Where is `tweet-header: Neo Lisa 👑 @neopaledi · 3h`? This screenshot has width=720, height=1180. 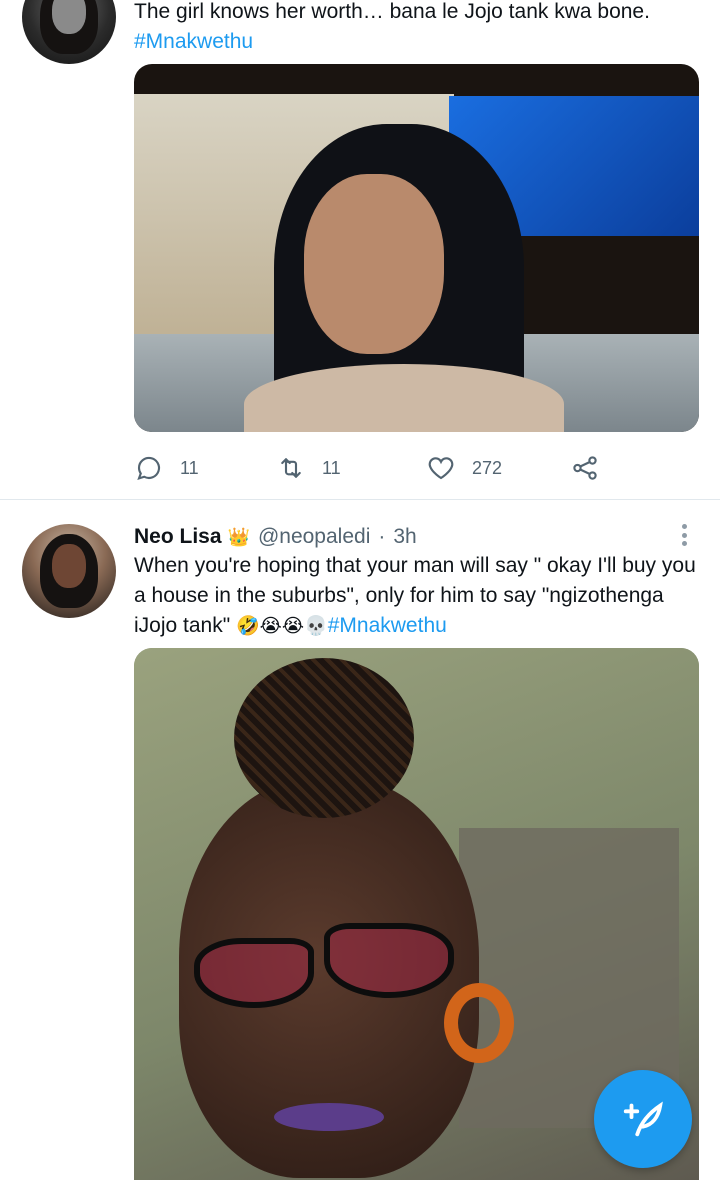
tweet-header: Neo Lisa 👑 @neopaledi · 3h is located at coordinates (275, 537).